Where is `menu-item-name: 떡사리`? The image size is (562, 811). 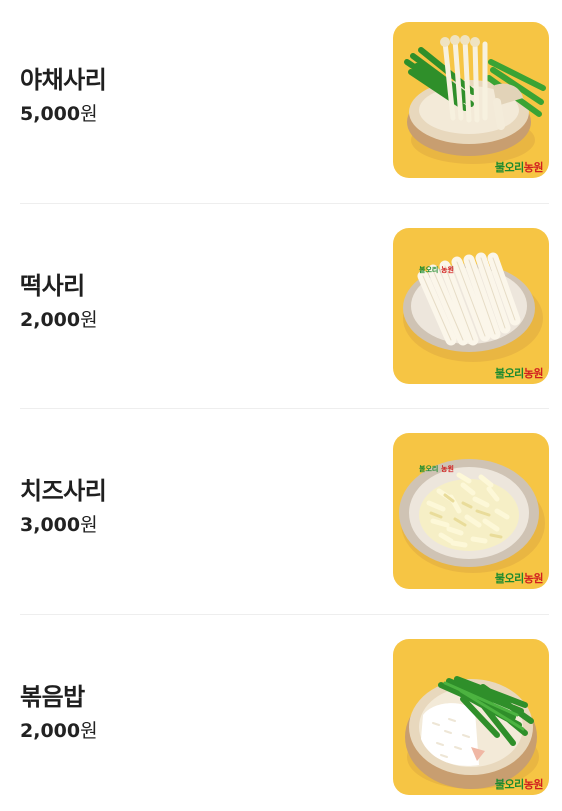
menu-item-name: 떡사리 is located at coordinates (52, 286).